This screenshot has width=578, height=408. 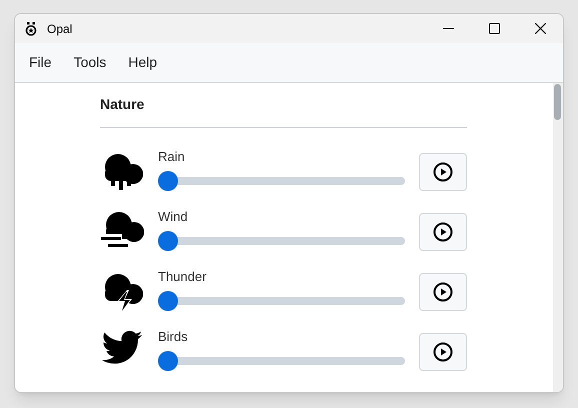 What do you see at coordinates (31, 29) in the screenshot?
I see `medal-icon` at bounding box center [31, 29].